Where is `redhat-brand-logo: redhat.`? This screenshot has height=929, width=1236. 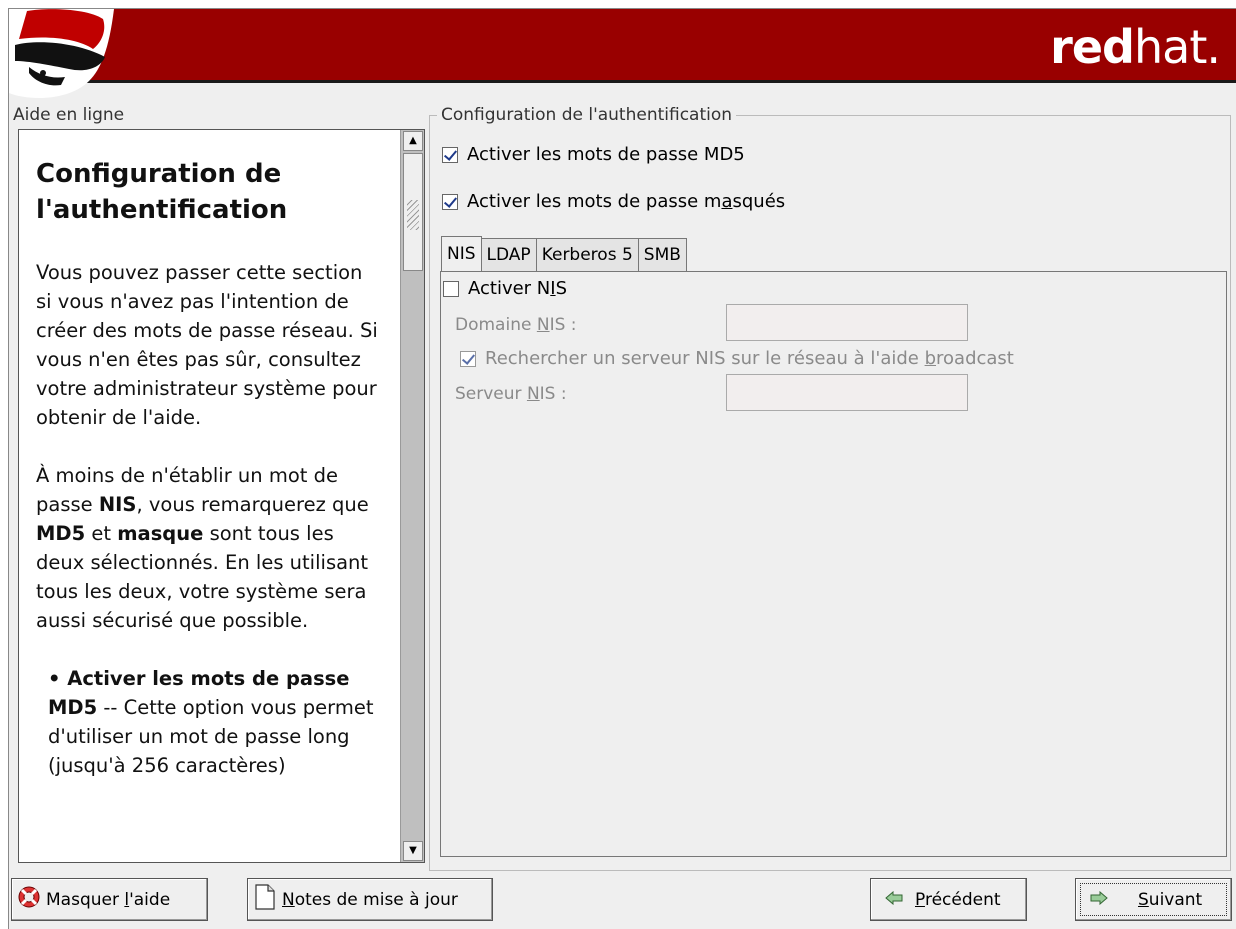
redhat-brand-logo: redhat. is located at coordinates (1135, 47).